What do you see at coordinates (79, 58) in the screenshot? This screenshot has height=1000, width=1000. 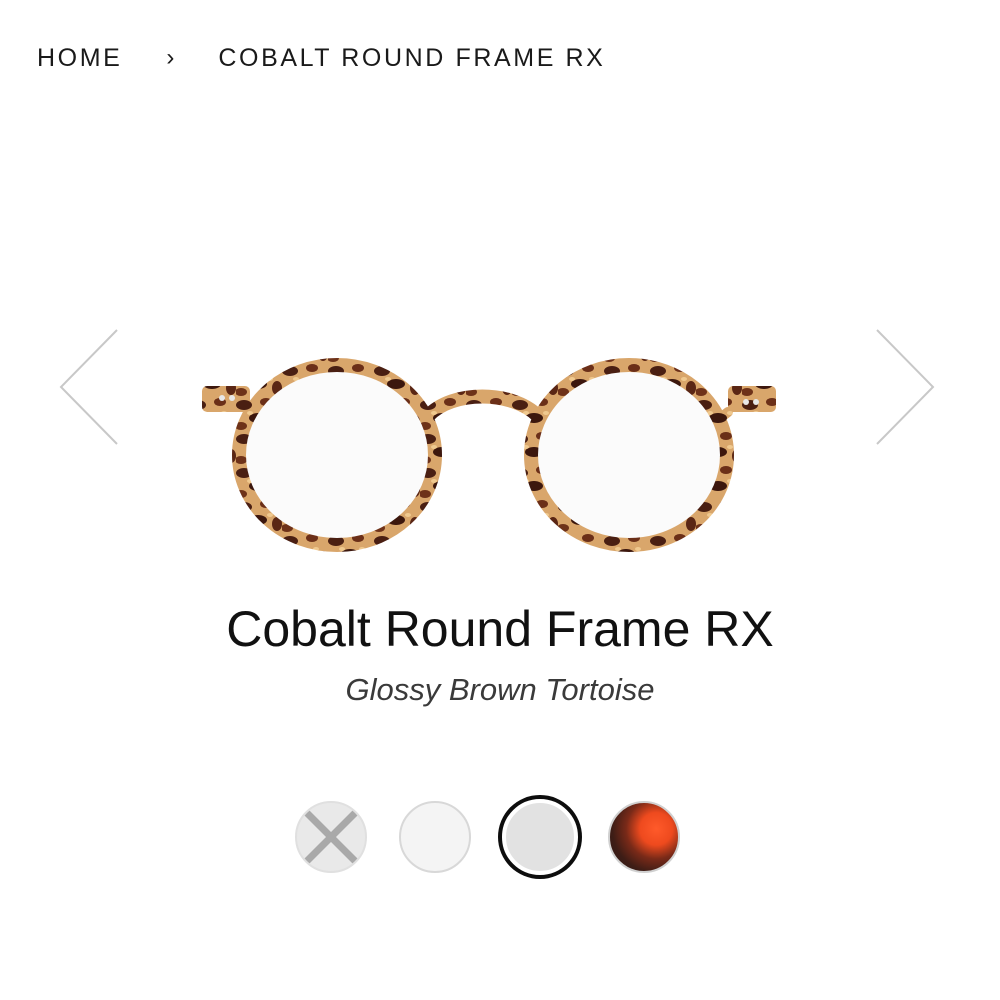 I see `breadcrumb-home-link: HOME` at bounding box center [79, 58].